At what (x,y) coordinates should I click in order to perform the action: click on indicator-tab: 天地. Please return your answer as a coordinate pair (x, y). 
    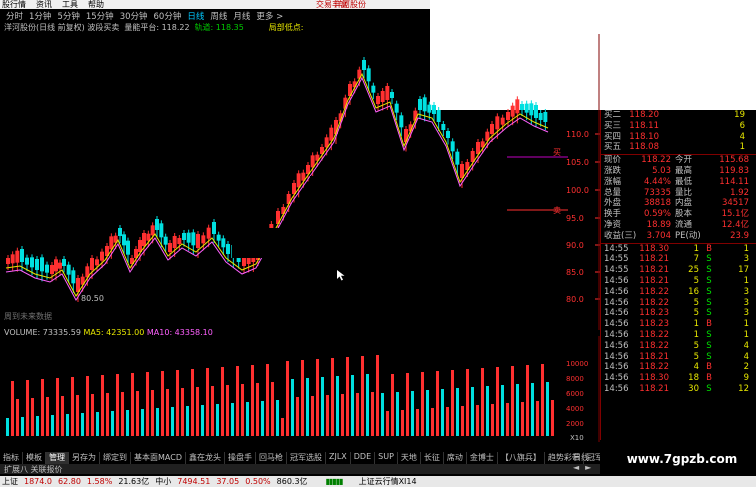
    Looking at the image, I should click on (409, 458).